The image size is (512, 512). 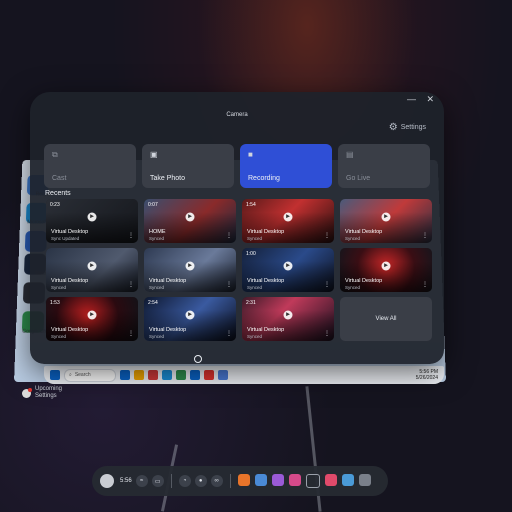 I want to click on recent-video-tile: 1:54 ▶ Virtual Desktop Synced ⋮, so click(x=288, y=221).